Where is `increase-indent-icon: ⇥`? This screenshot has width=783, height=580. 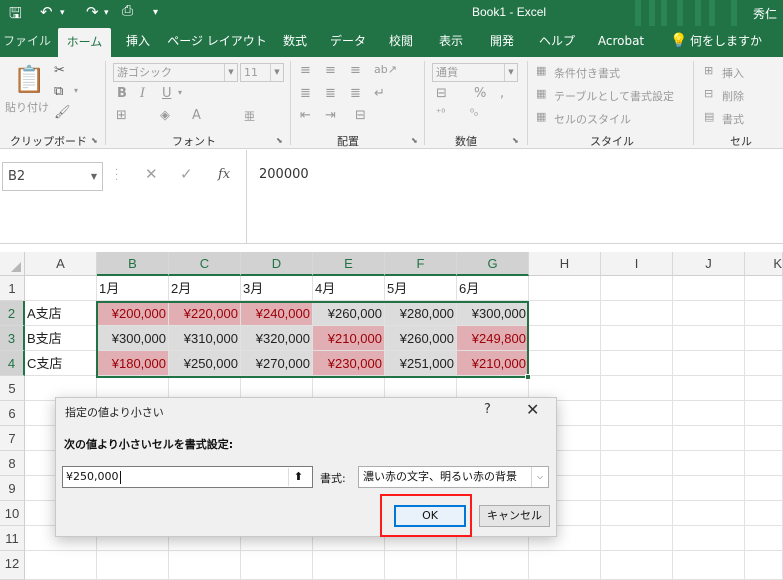
increase-indent-icon: ⇥ is located at coordinates (330, 115).